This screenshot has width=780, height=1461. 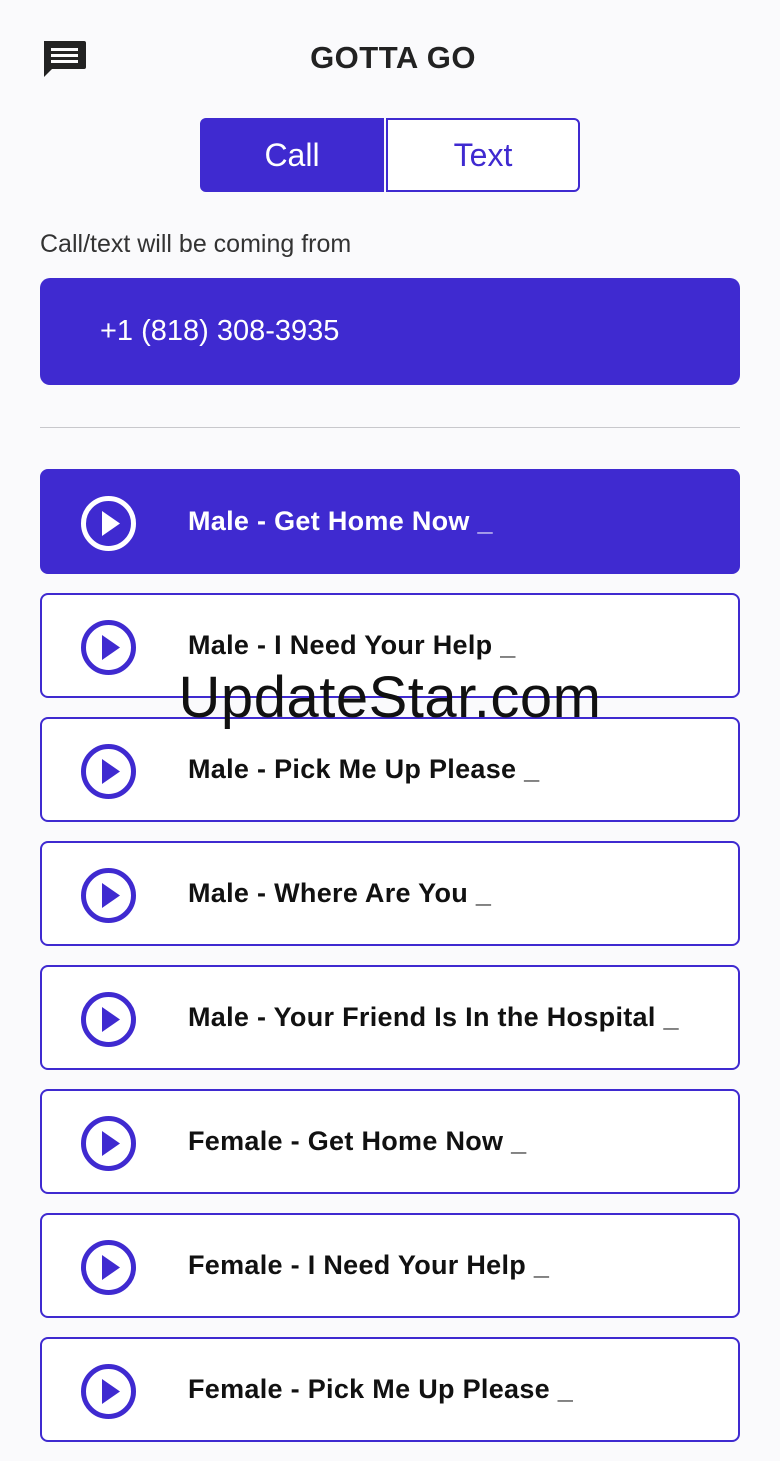 I want to click on phone-number-button: +1 (818) 308-3935, so click(x=390, y=331).